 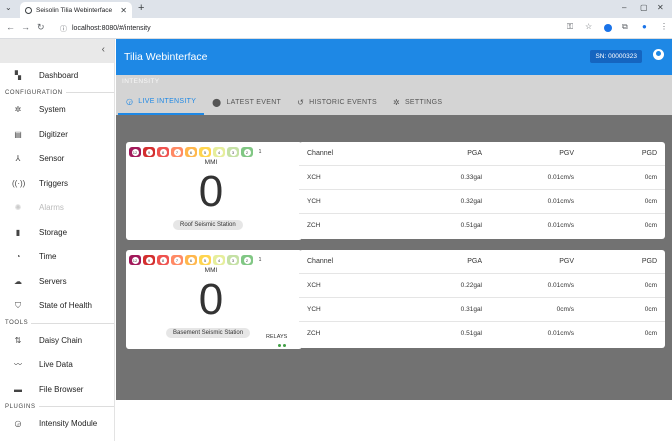 I want to click on sidebar-item-label: File Browser, so click(x=61, y=389).